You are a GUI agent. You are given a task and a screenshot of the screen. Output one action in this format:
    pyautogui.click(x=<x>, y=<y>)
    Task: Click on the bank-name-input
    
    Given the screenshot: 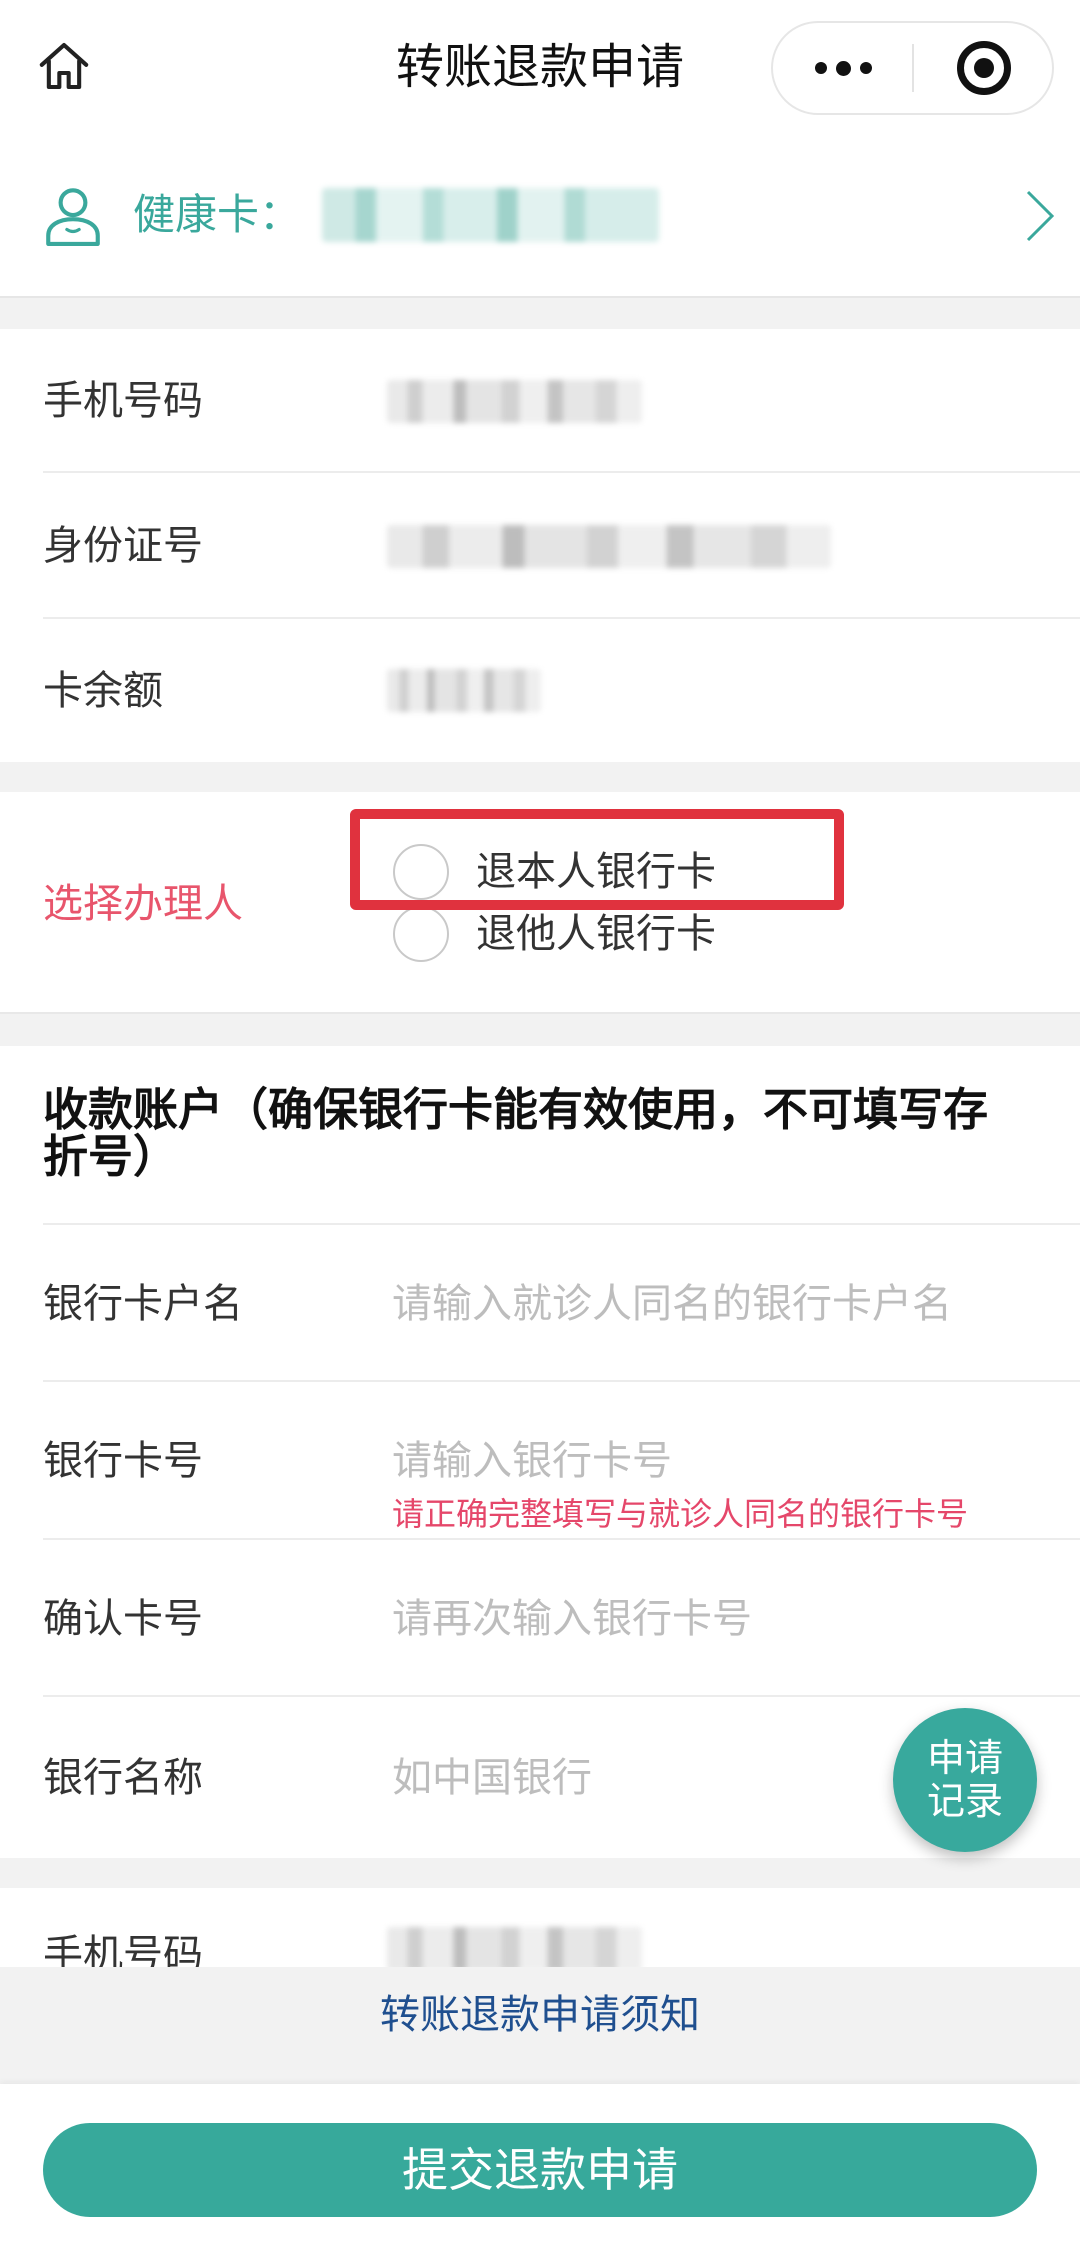 What is the action you would take?
    pyautogui.click(x=672, y=1777)
    